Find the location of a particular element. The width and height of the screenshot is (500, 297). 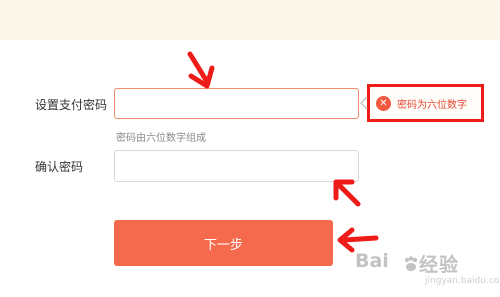

pay-password-input is located at coordinates (236, 103).